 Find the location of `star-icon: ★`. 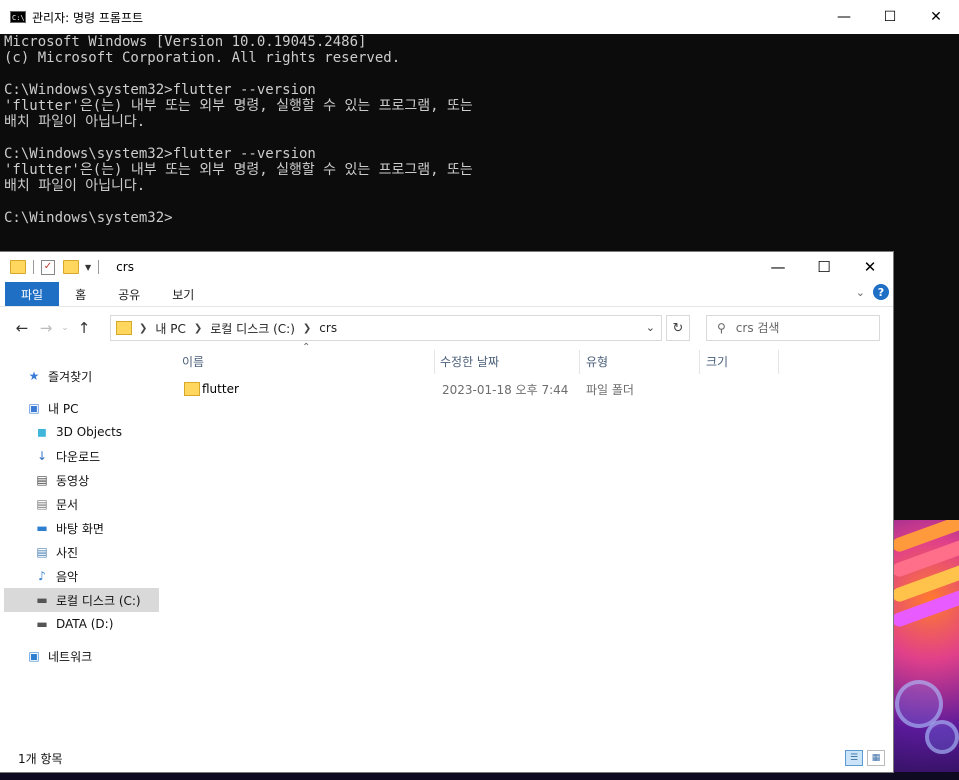

star-icon: ★ is located at coordinates (34, 376).